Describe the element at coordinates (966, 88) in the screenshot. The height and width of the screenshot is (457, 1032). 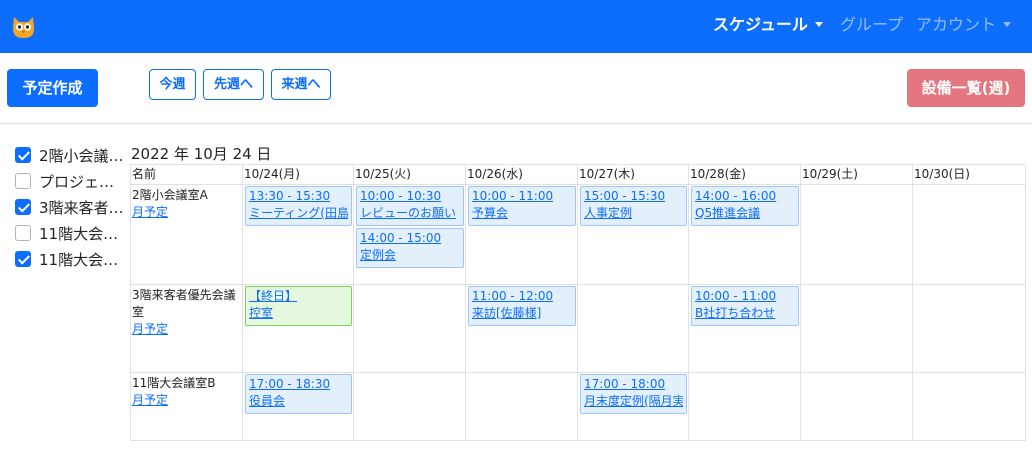
I see `equipment-list-button: 設備一覧(週)` at that location.